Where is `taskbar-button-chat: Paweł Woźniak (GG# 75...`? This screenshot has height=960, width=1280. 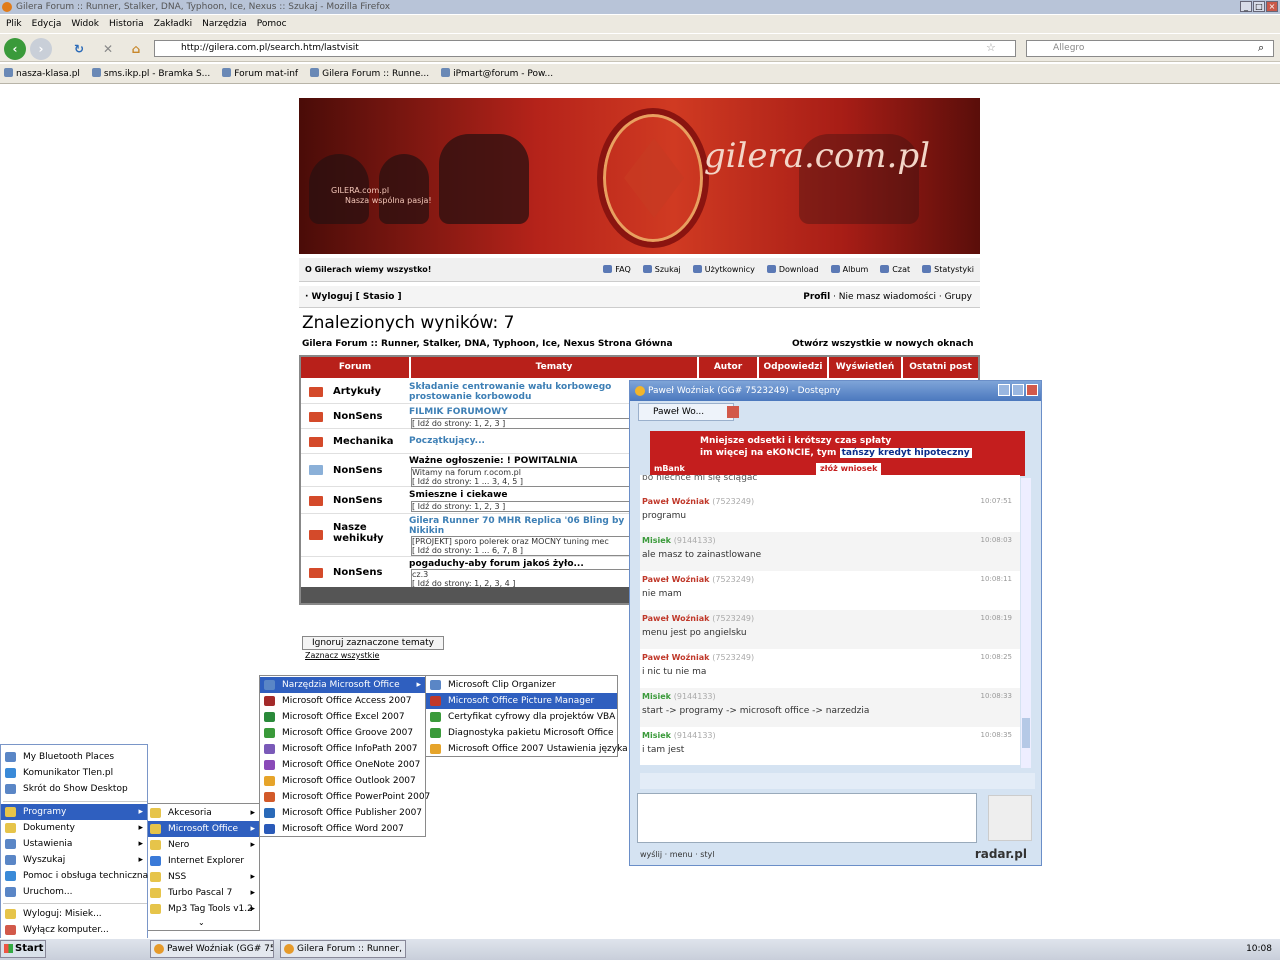 taskbar-button-chat: Paweł Woźniak (GG# 75... is located at coordinates (212, 949).